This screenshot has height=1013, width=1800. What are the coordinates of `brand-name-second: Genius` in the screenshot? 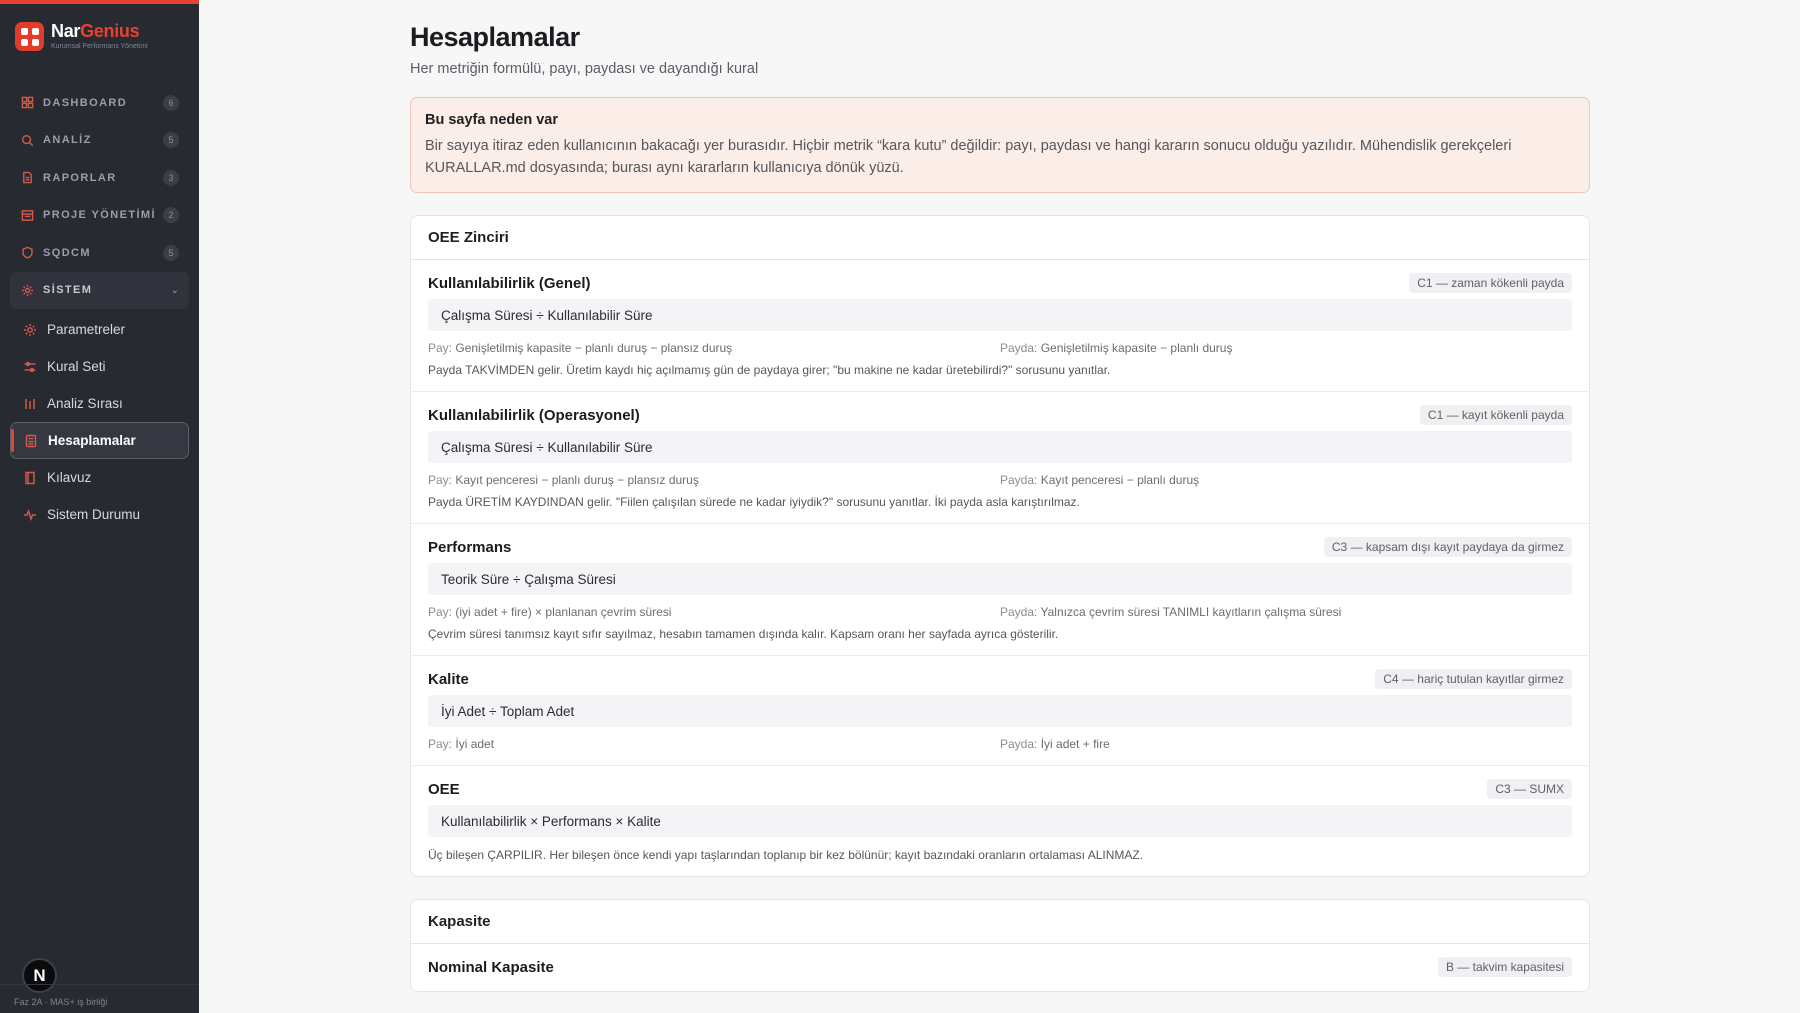 It's located at (110, 31).